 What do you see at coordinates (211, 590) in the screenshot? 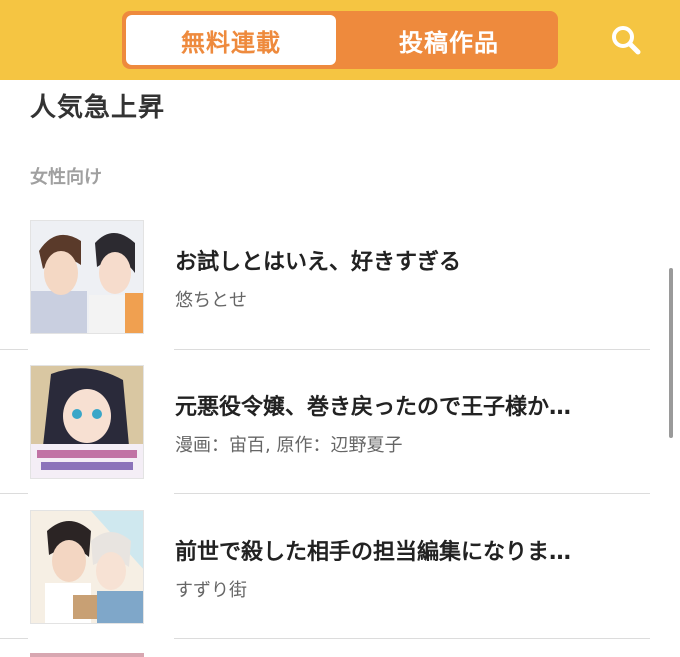
I see `item-author: すずり街` at bounding box center [211, 590].